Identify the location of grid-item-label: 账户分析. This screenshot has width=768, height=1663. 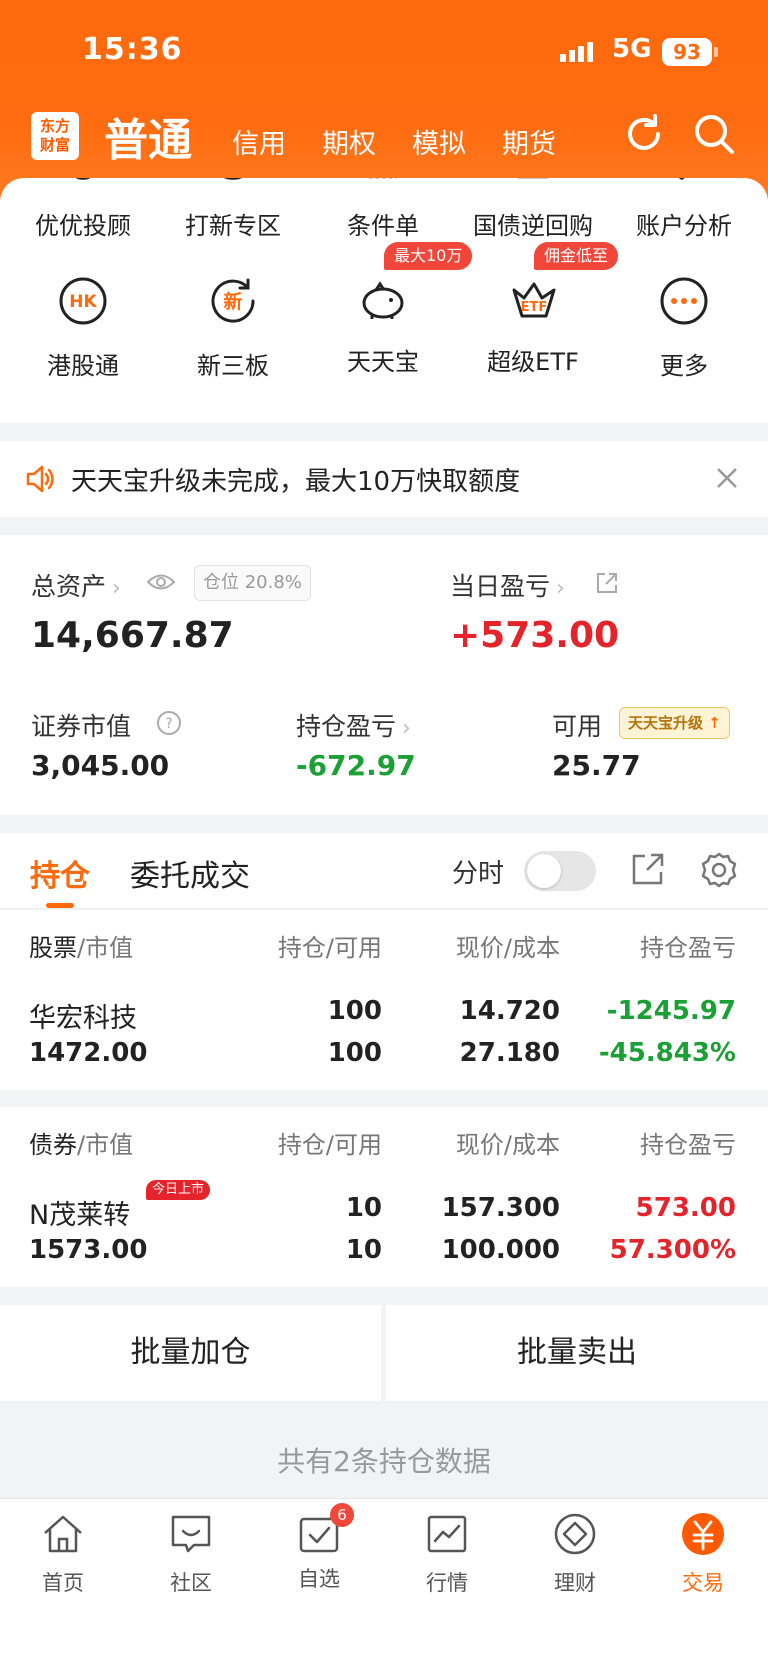
(684, 226).